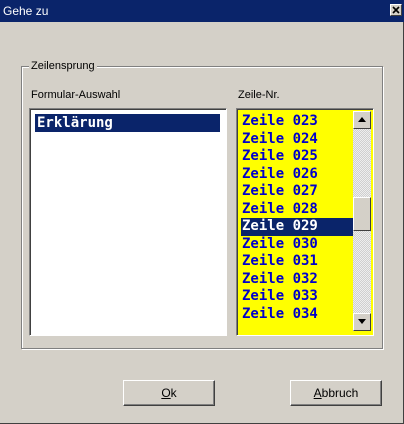 The height and width of the screenshot is (424, 404). Describe the element at coordinates (297, 245) in the screenshot. I see `list-item: Zeile 030` at that location.